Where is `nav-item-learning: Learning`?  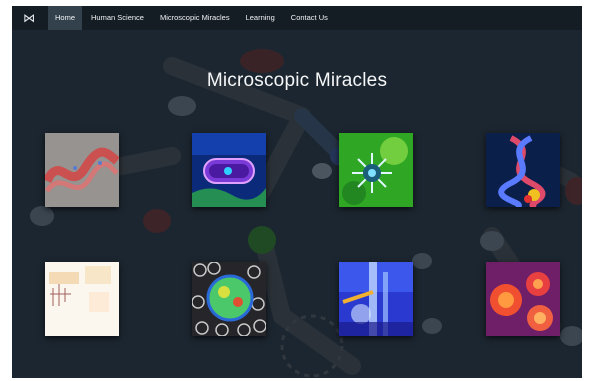 nav-item-learning: Learning is located at coordinates (260, 18).